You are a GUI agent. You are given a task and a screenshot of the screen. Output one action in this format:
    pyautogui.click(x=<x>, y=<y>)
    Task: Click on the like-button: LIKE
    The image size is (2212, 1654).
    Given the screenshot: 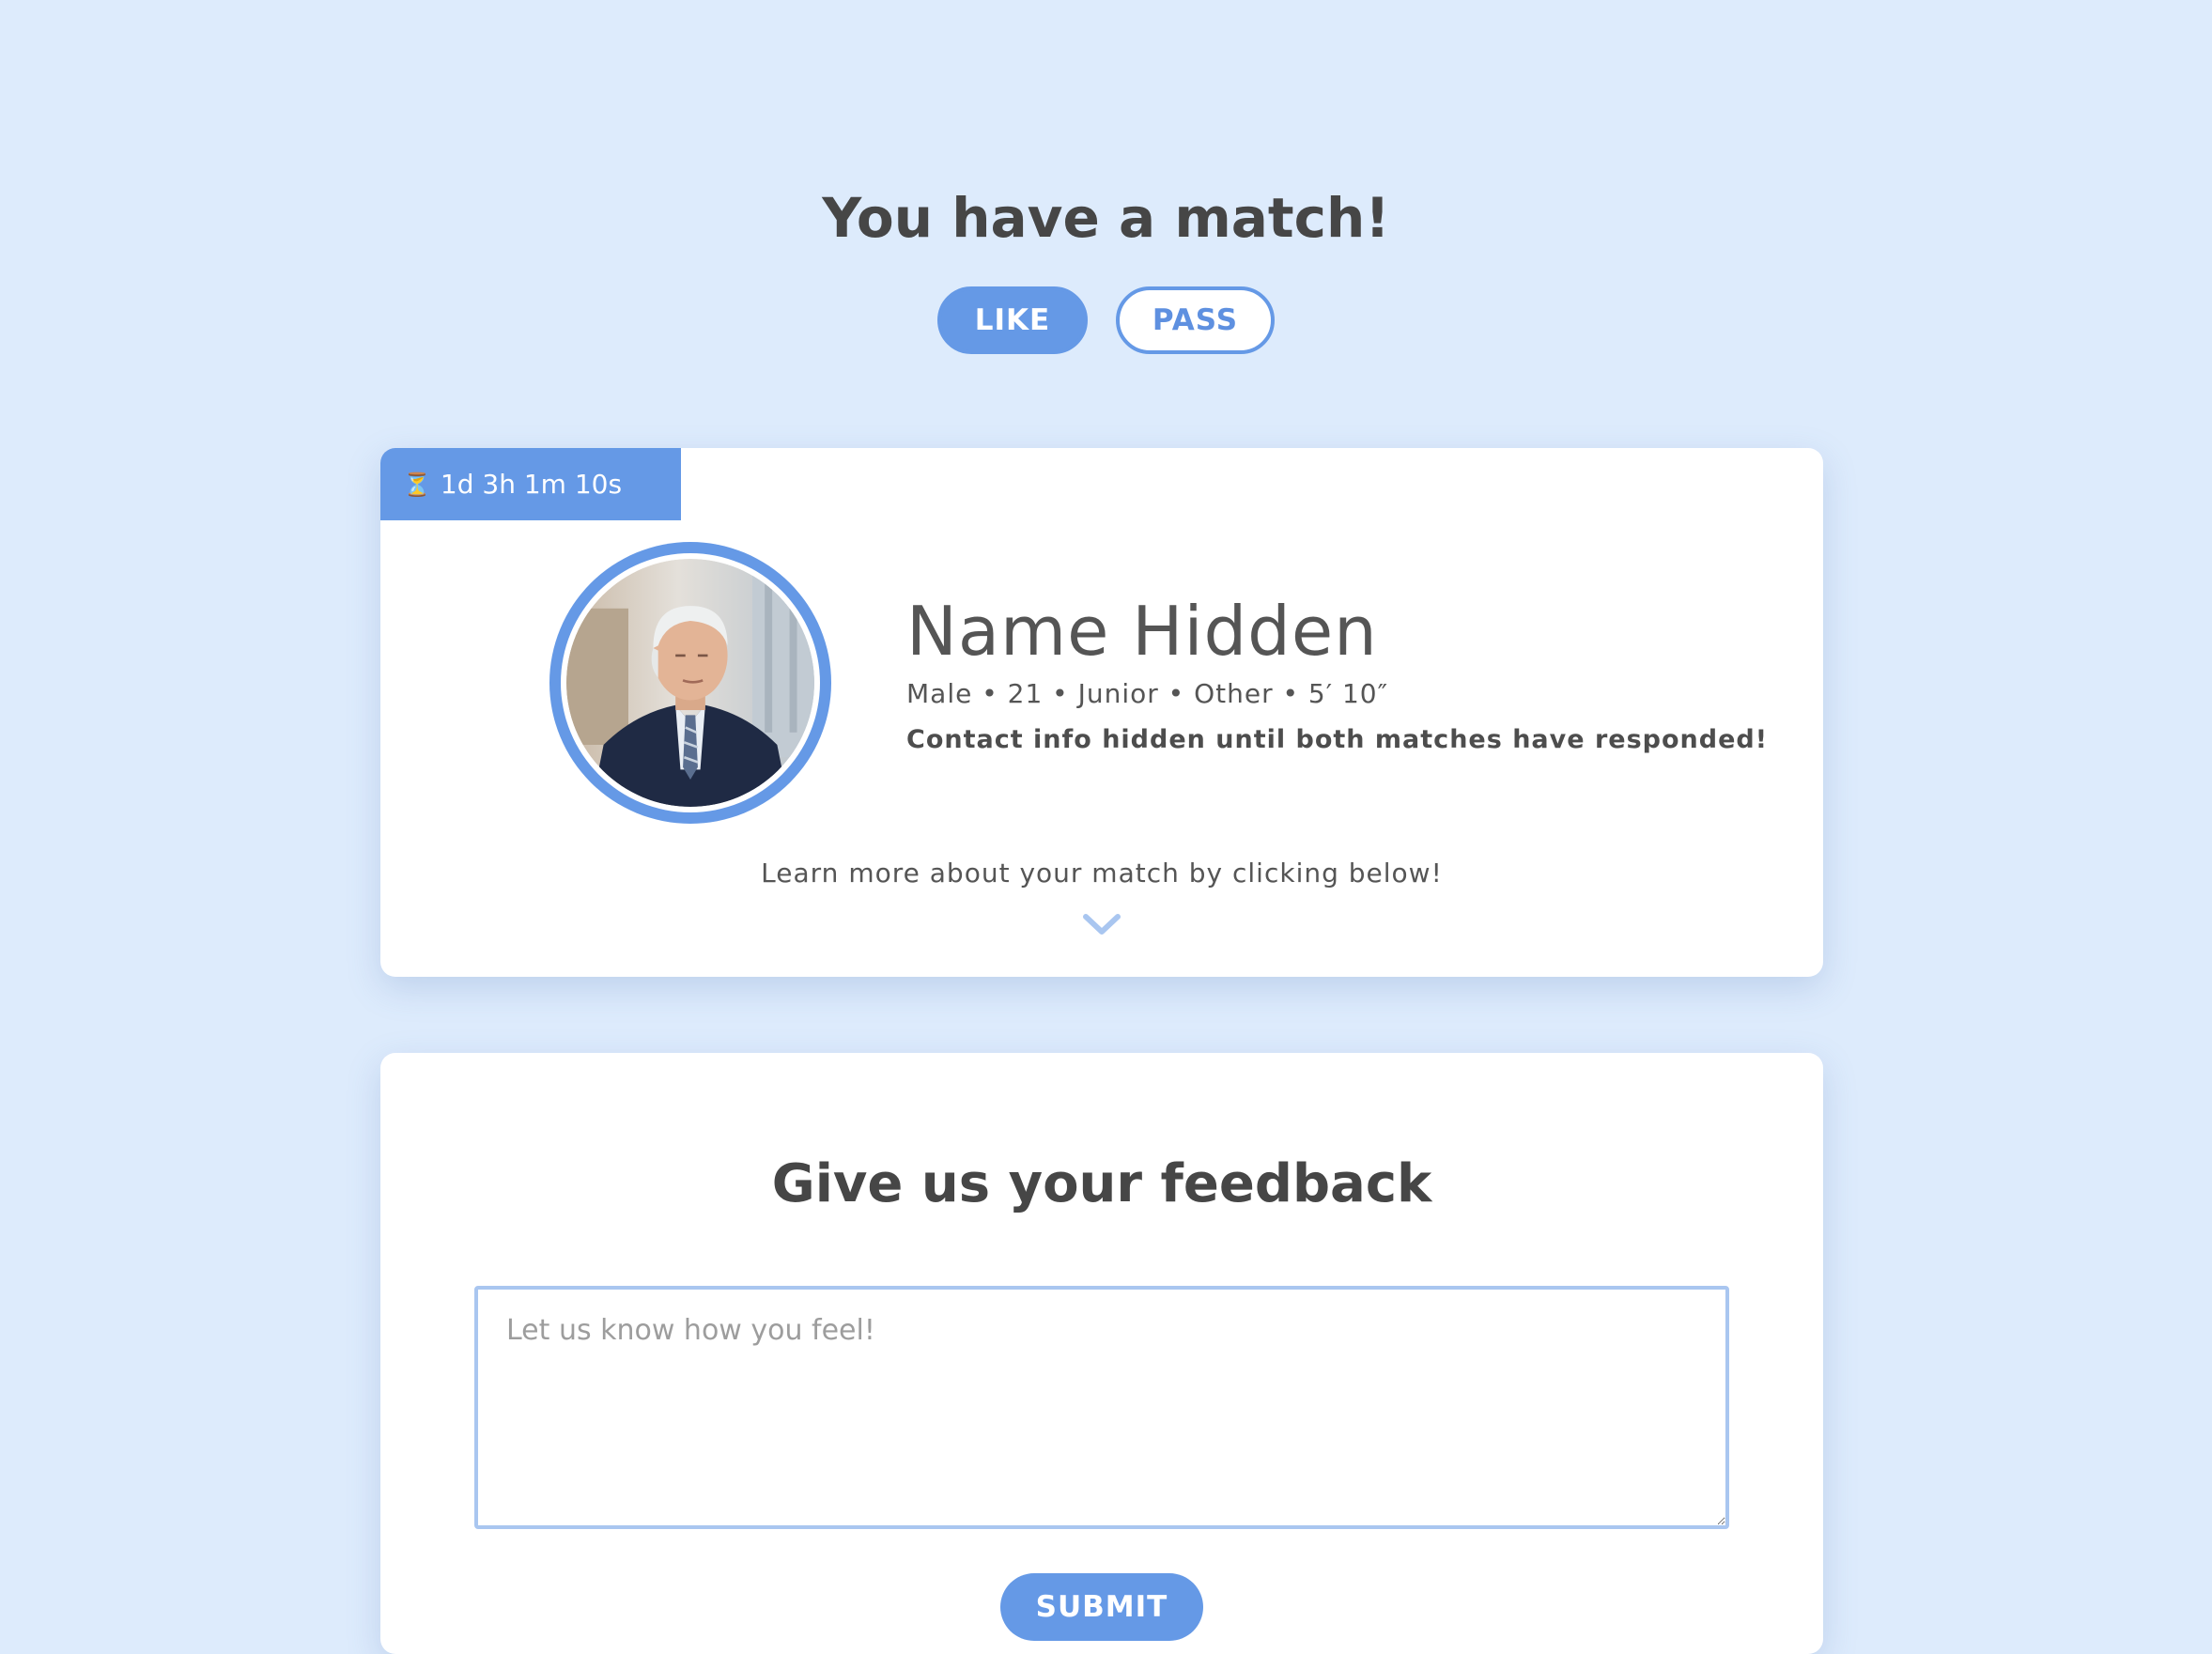 What is the action you would take?
    pyautogui.click(x=1013, y=320)
    